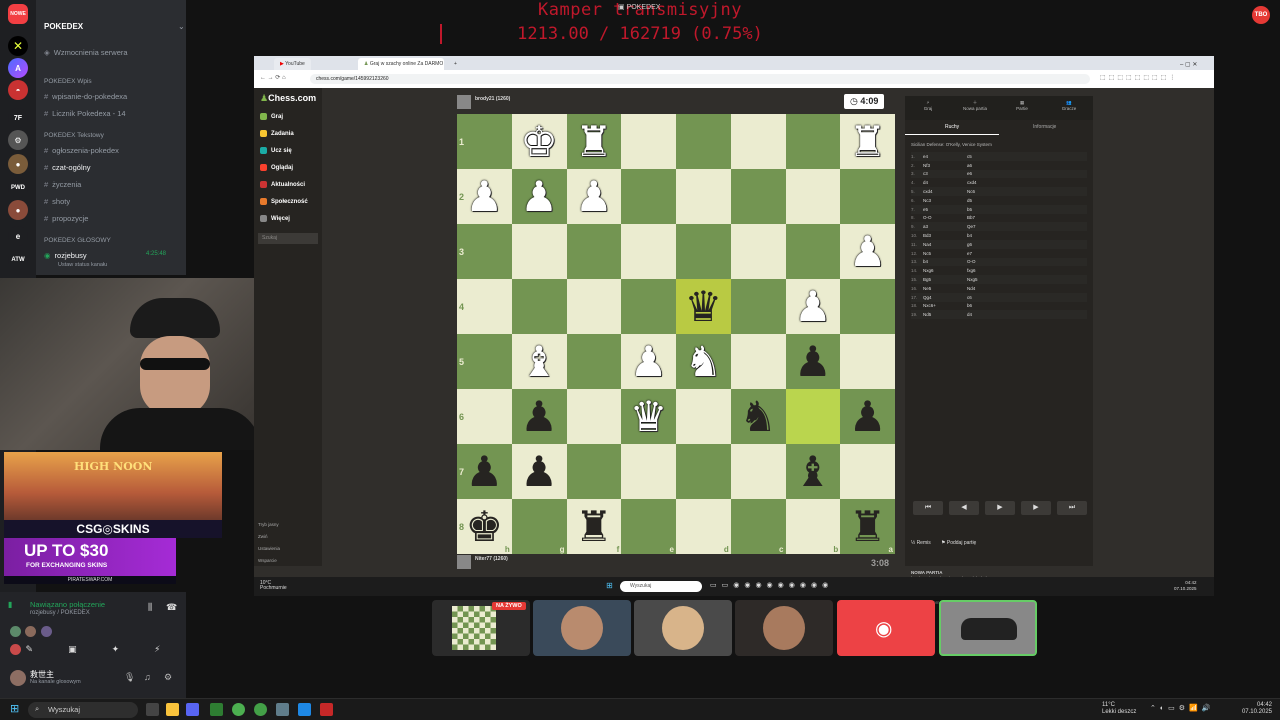 Image resolution: width=1280 pixels, height=720 pixels. I want to click on url-field: chess.com/game/145992123260, so click(700, 79).